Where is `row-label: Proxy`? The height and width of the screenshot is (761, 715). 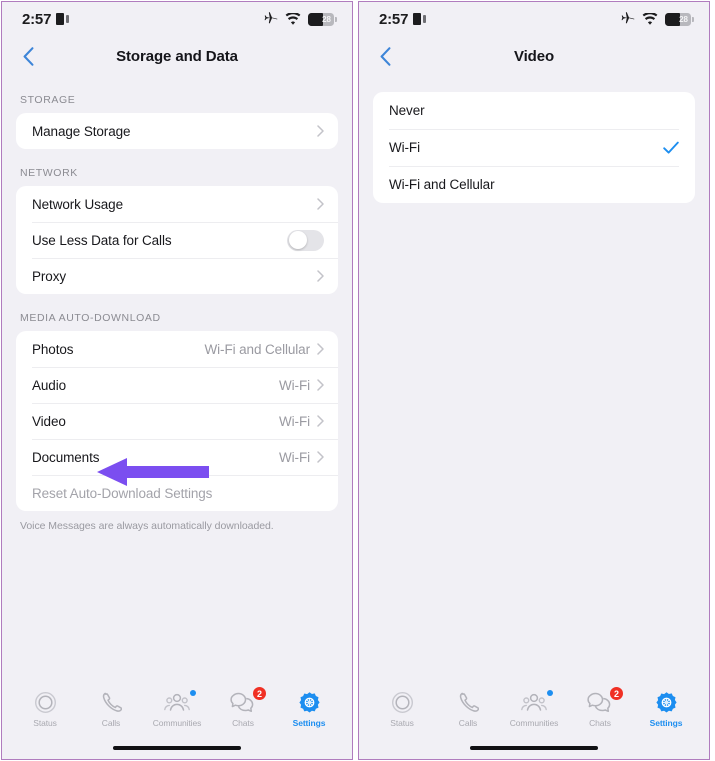
row-label: Proxy is located at coordinates (49, 276).